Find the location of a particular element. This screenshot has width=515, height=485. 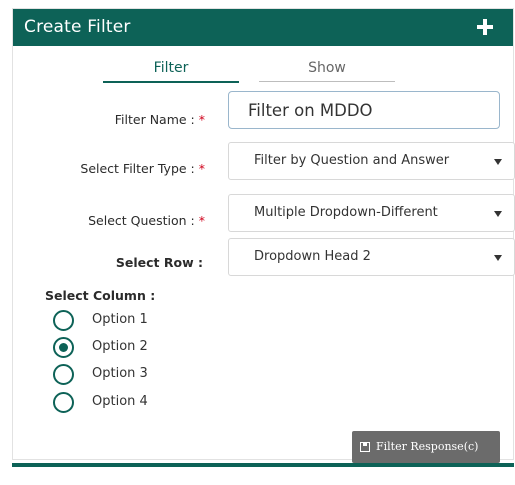

radio-label: Option 4 is located at coordinates (120, 401).